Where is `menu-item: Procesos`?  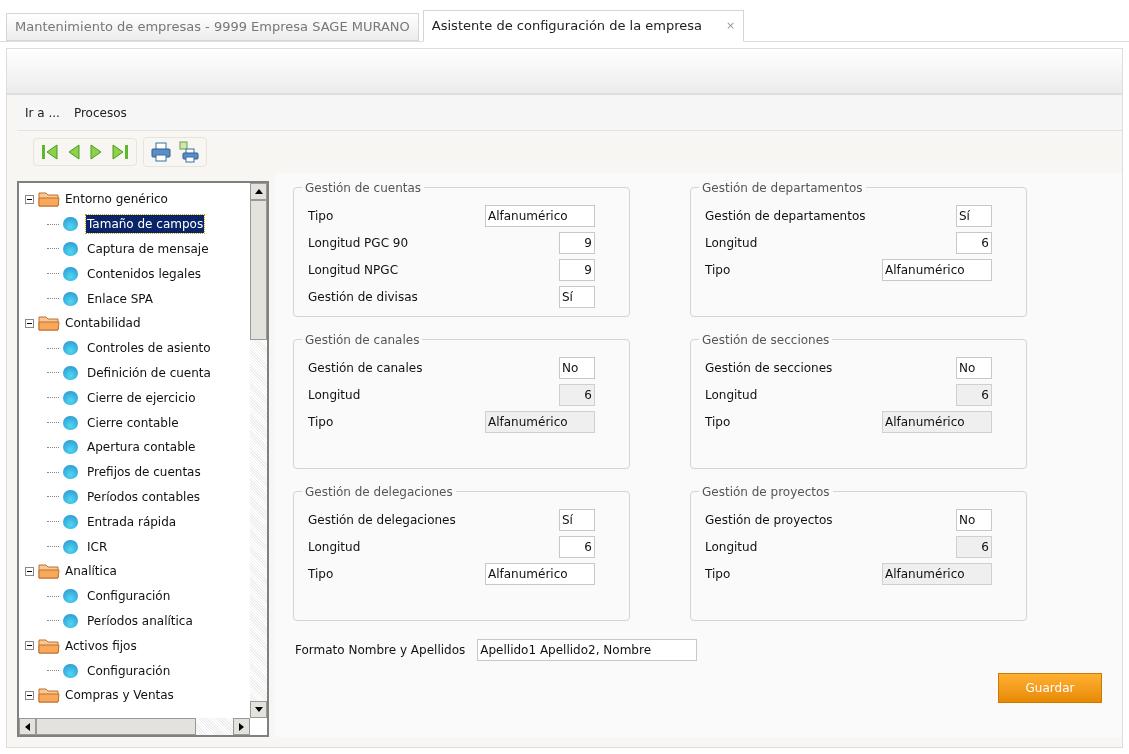
menu-item: Procesos is located at coordinates (100, 112).